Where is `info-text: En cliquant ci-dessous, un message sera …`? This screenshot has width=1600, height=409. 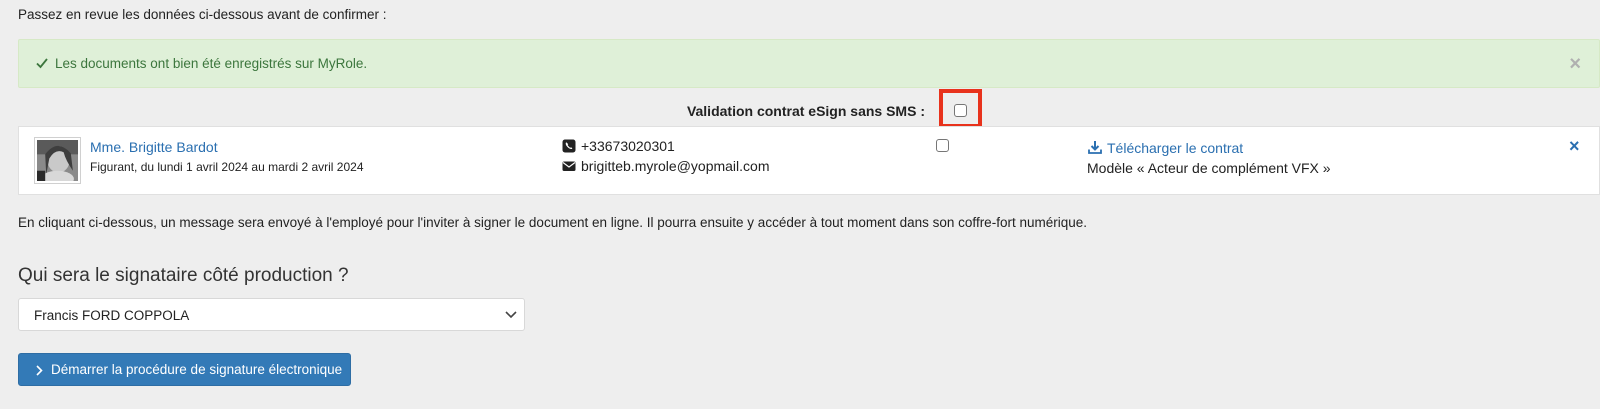 info-text: En cliquant ci-dessous, un message sera … is located at coordinates (552, 222).